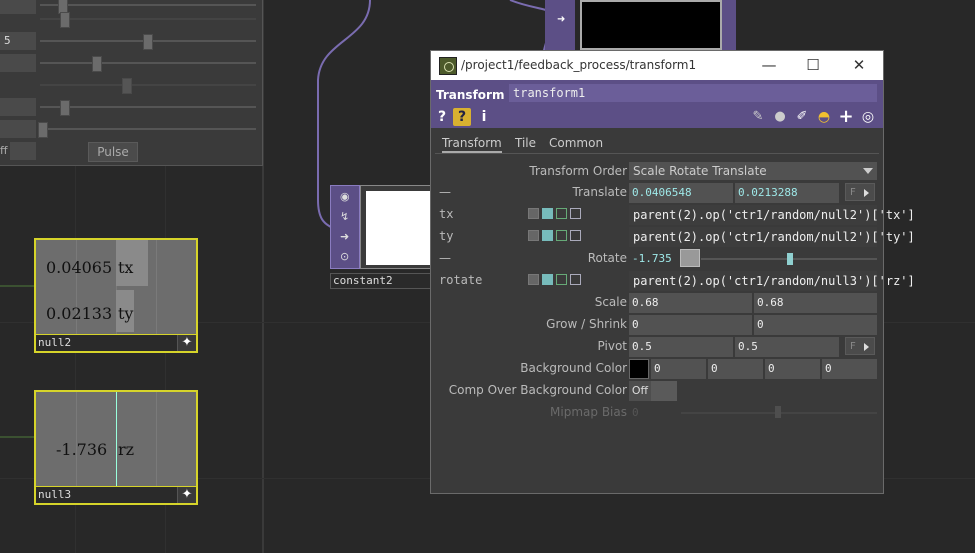 The height and width of the screenshot is (553, 975). What do you see at coordinates (156, 439) in the screenshot?
I see `viewer-gridline` at bounding box center [156, 439].